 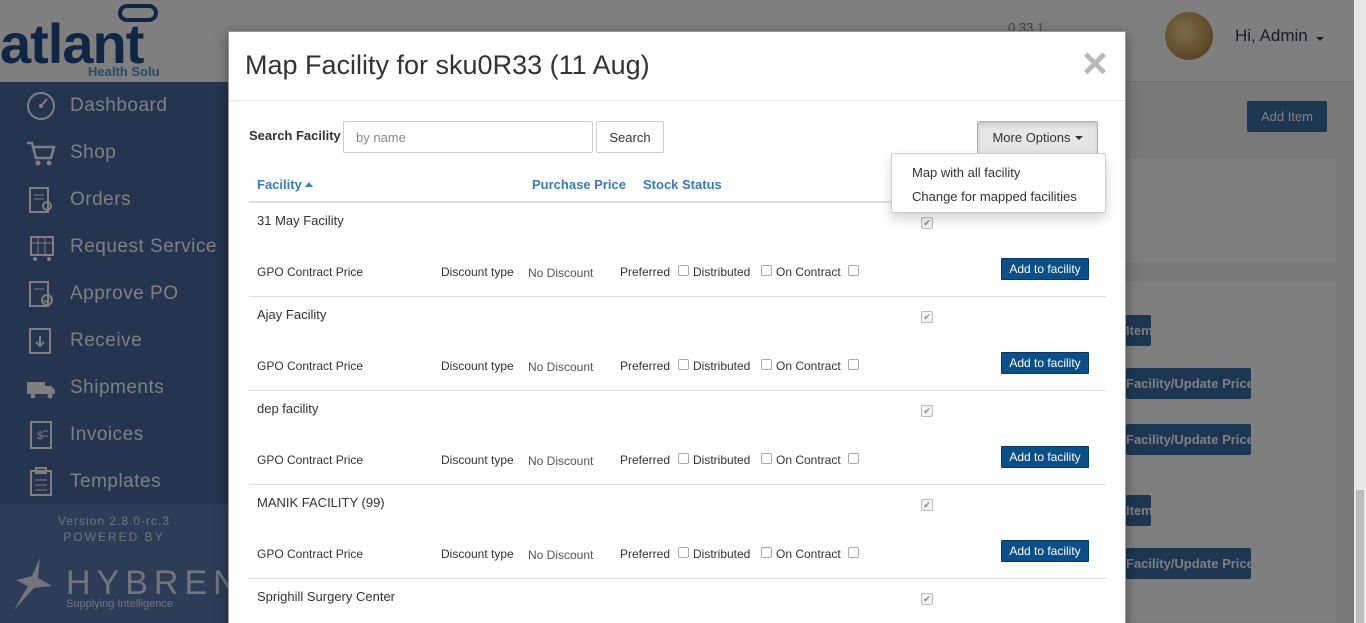 What do you see at coordinates (579, 184) in the screenshot?
I see `column-header-purchase-price: Purchase Price` at bounding box center [579, 184].